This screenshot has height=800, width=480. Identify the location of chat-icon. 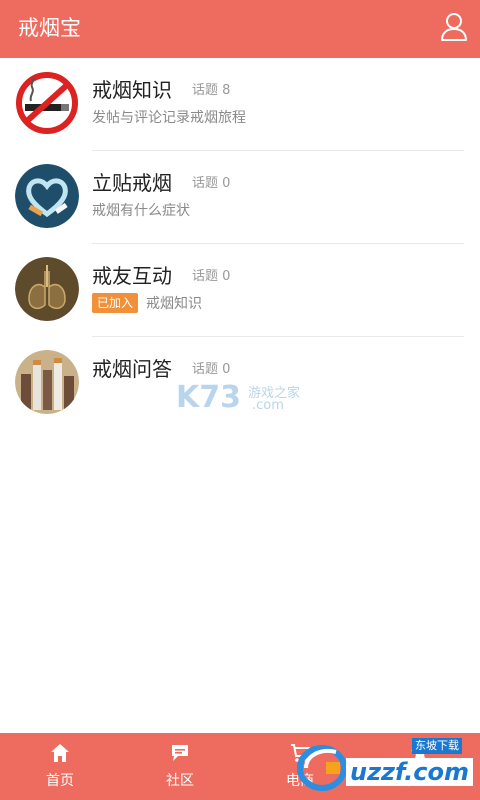
(180, 753).